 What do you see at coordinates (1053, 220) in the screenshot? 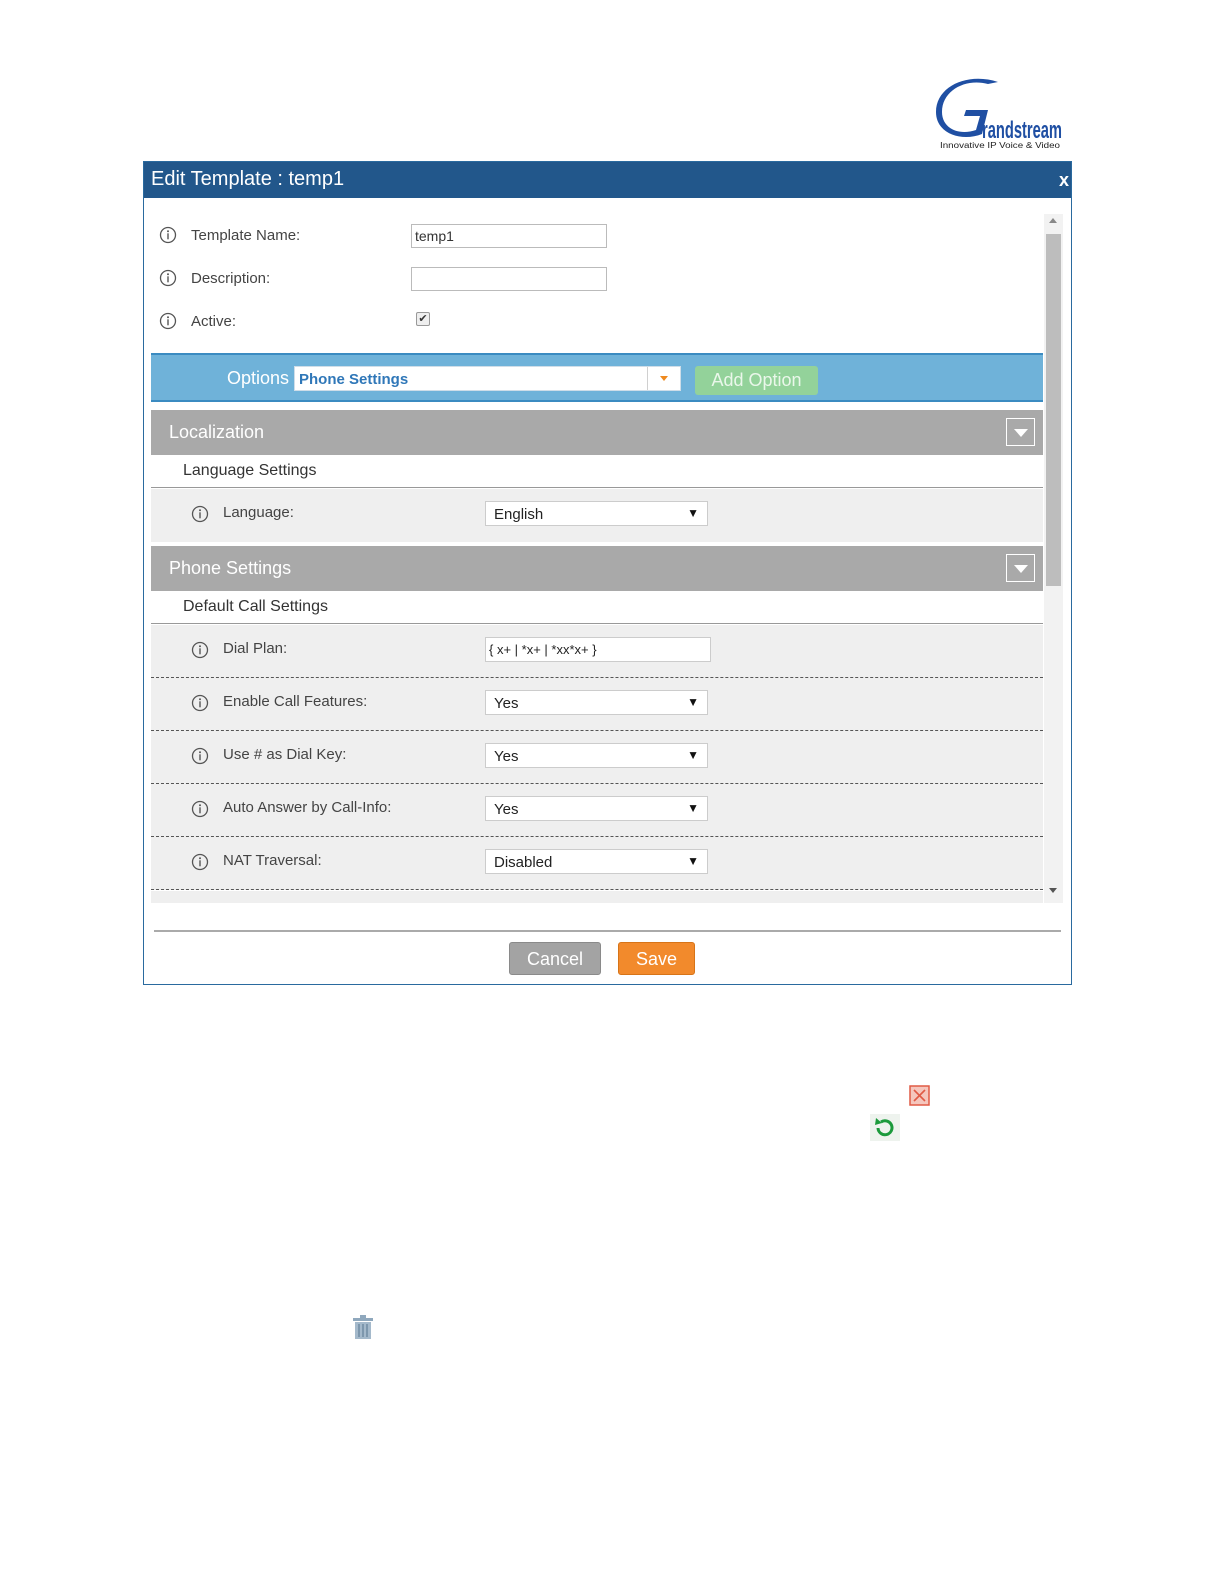
I see `scroll-up-icon` at bounding box center [1053, 220].